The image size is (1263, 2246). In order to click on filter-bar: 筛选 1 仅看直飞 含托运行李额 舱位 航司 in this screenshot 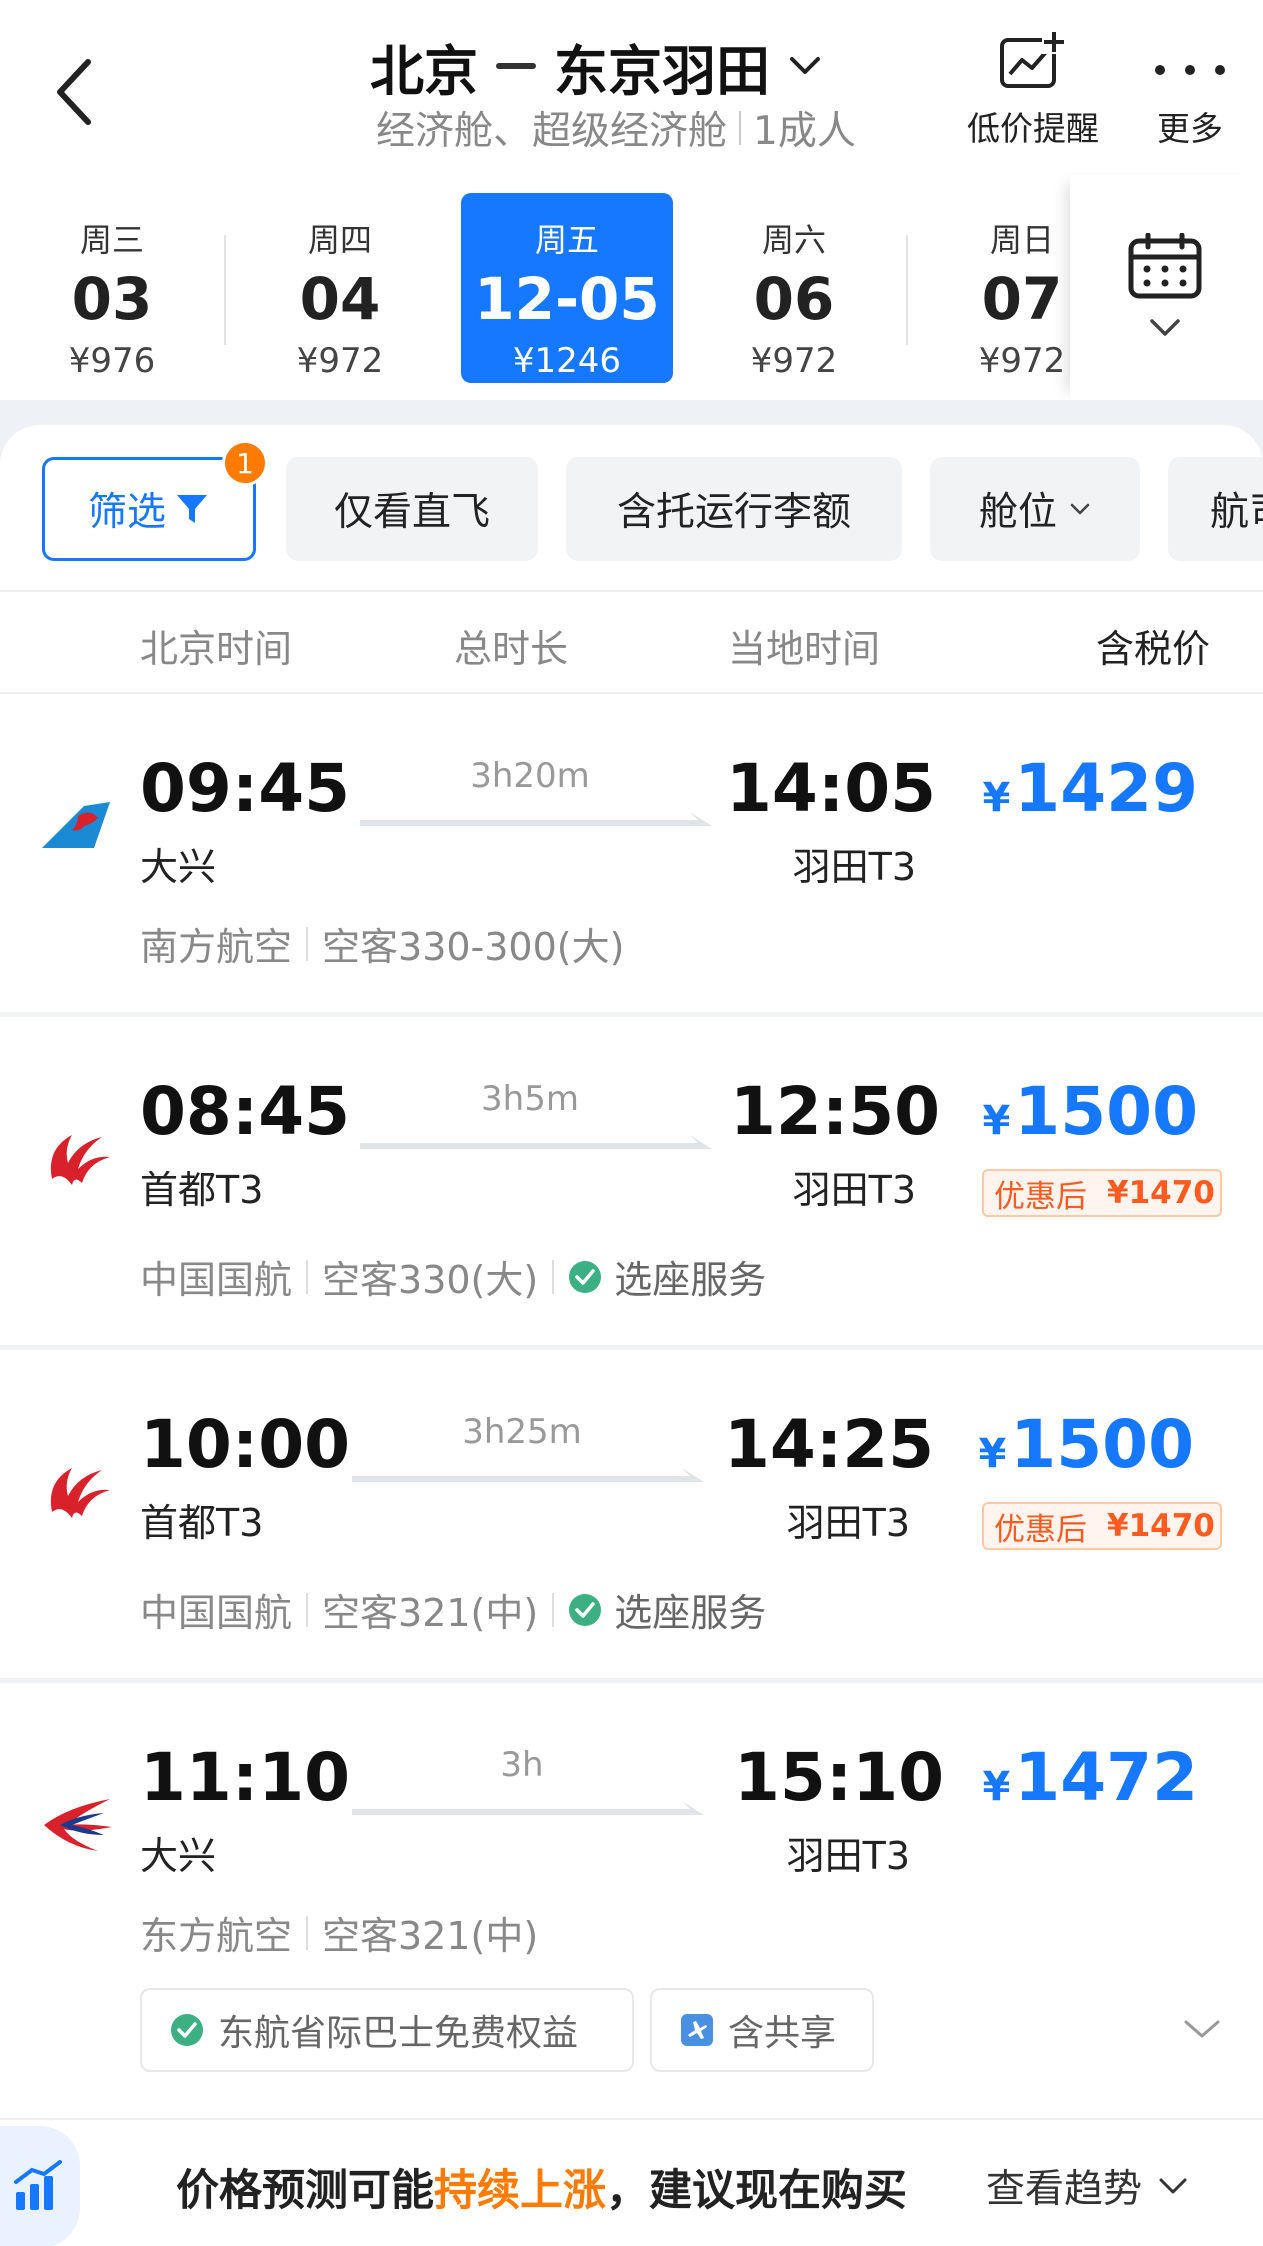, I will do `click(631, 507)`.